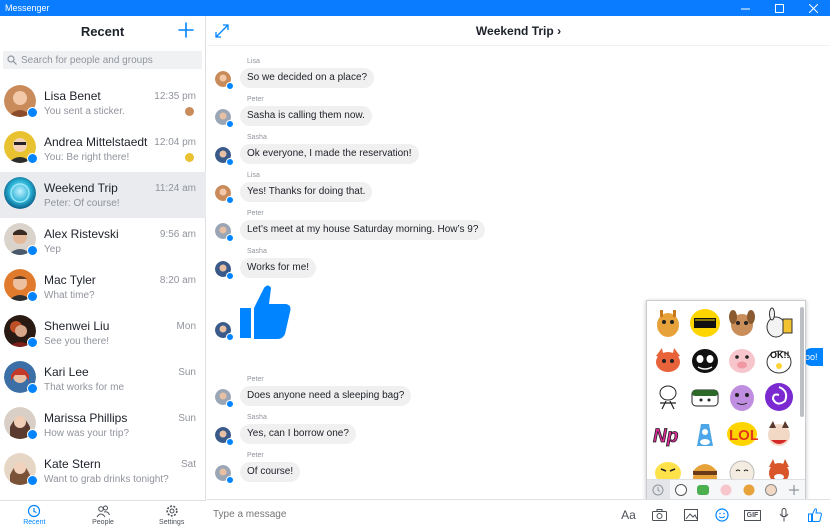  Describe the element at coordinates (705, 434) in the screenshot. I see `sticker-blue-creature` at that location.